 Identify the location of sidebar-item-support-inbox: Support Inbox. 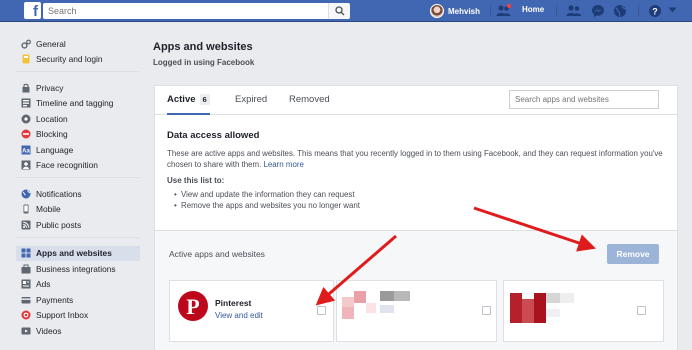
(78, 316).